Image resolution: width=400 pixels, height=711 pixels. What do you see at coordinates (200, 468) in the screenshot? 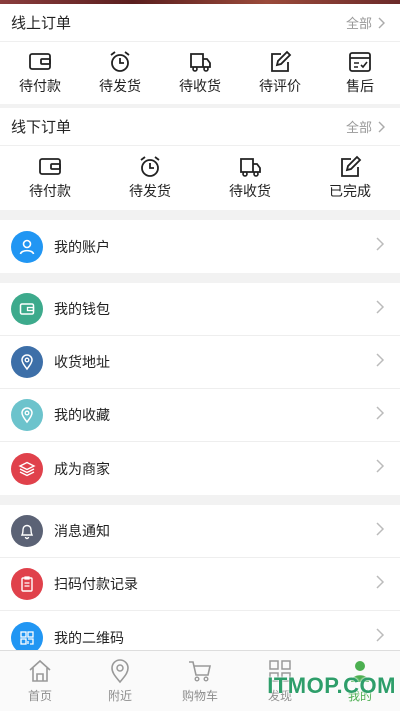
I see `menu-item-become-merchant: 成为商家` at bounding box center [200, 468].